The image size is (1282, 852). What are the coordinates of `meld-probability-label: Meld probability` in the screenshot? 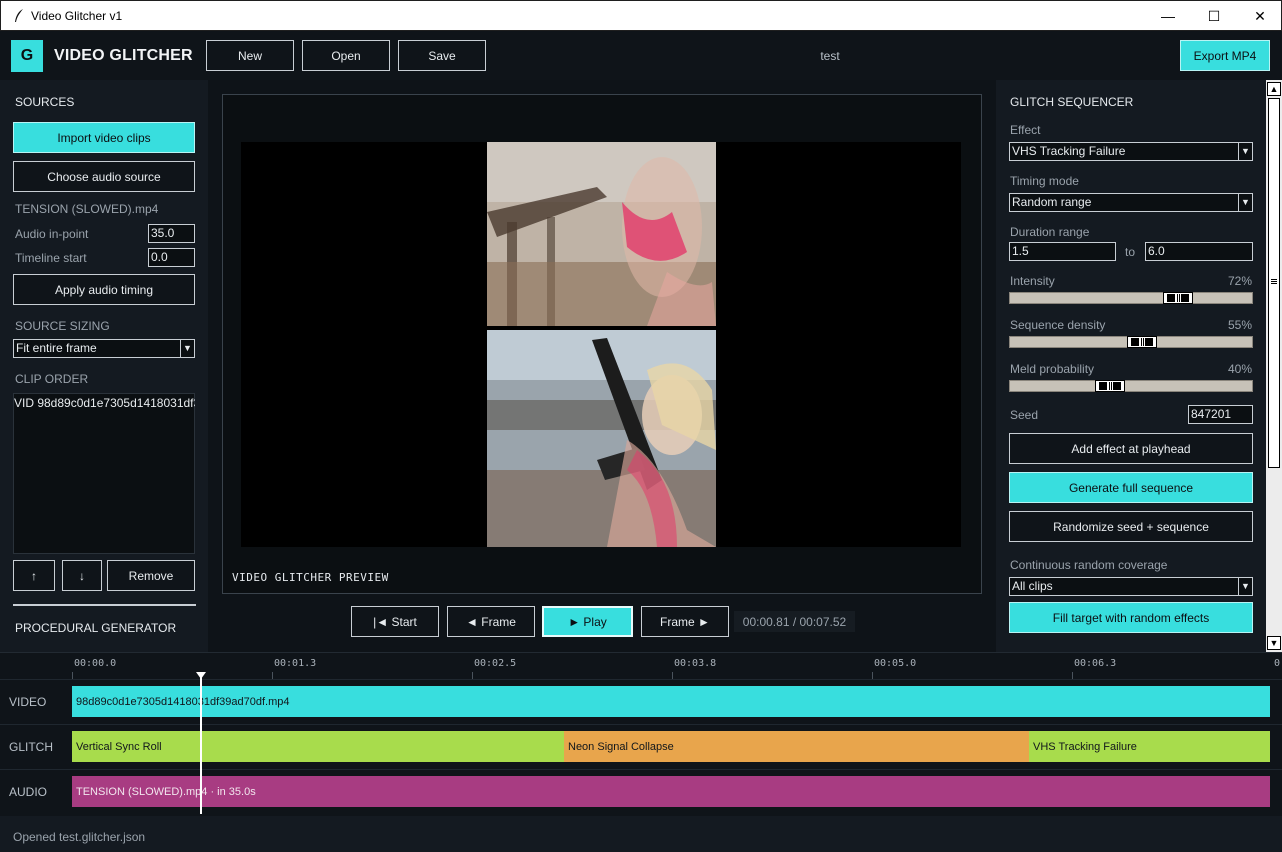 It's located at (1052, 369).